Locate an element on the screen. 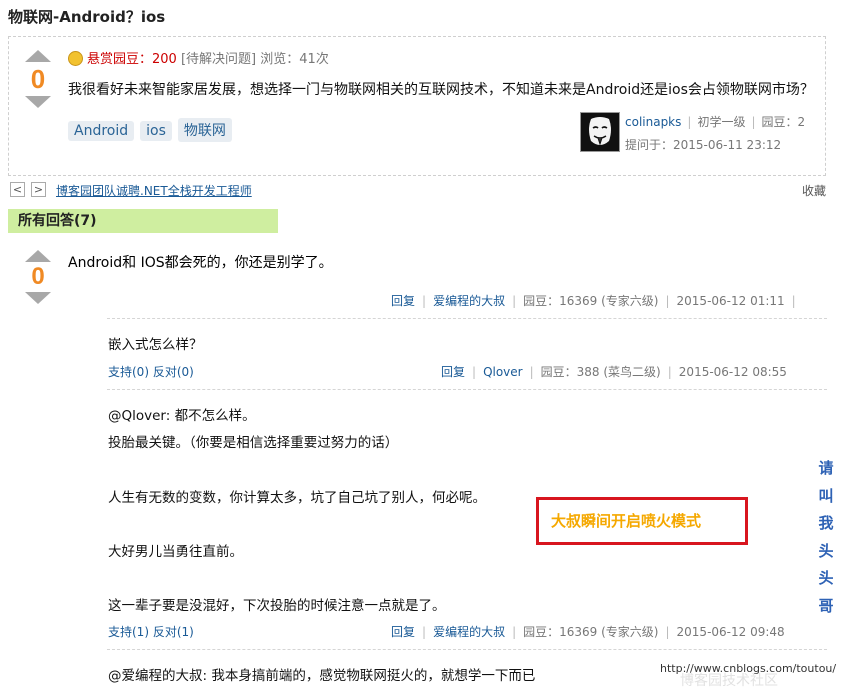 The width and height of the screenshot is (843, 690). question-score: 0 is located at coordinates (38, 79).